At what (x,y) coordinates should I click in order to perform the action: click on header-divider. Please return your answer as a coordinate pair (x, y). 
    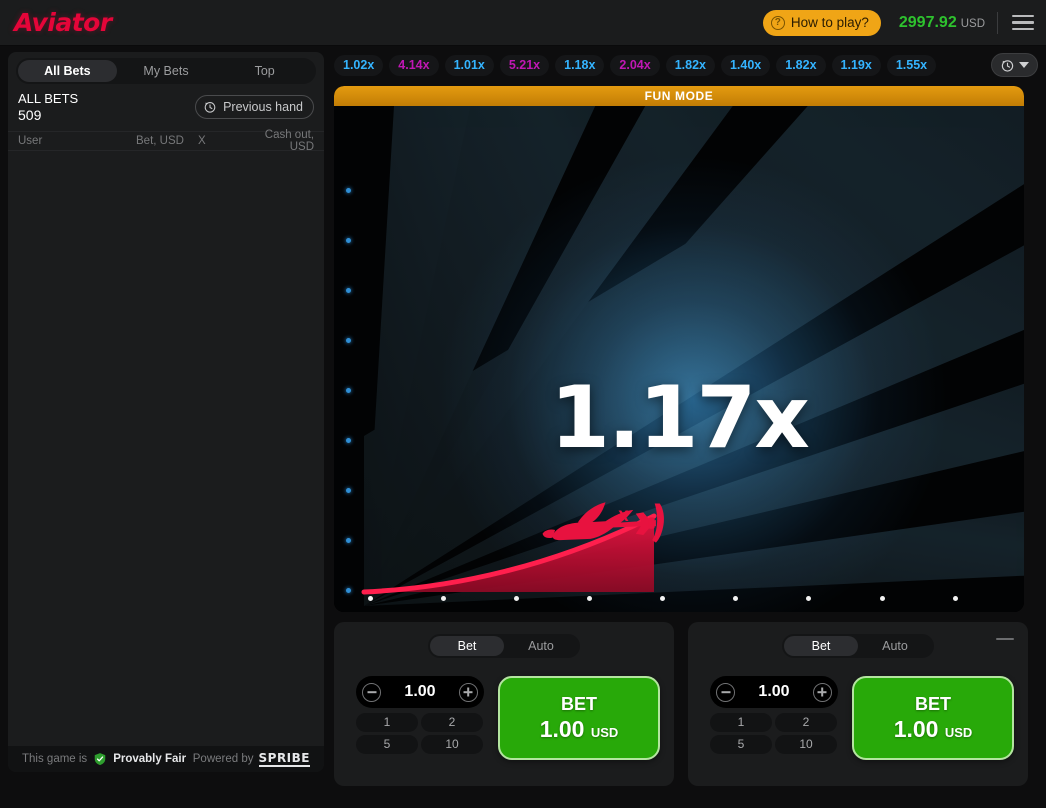
    Looking at the image, I should click on (997, 22).